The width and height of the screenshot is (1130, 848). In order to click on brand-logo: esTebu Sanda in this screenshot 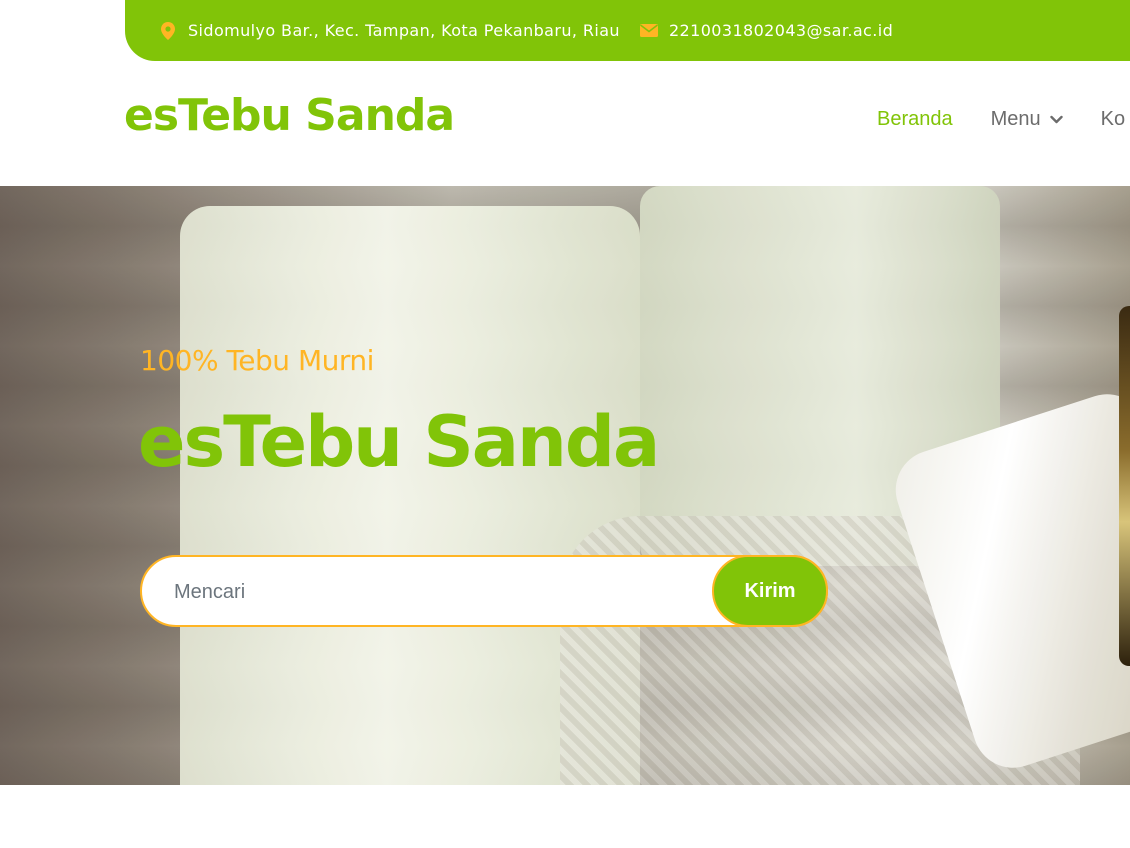, I will do `click(289, 115)`.